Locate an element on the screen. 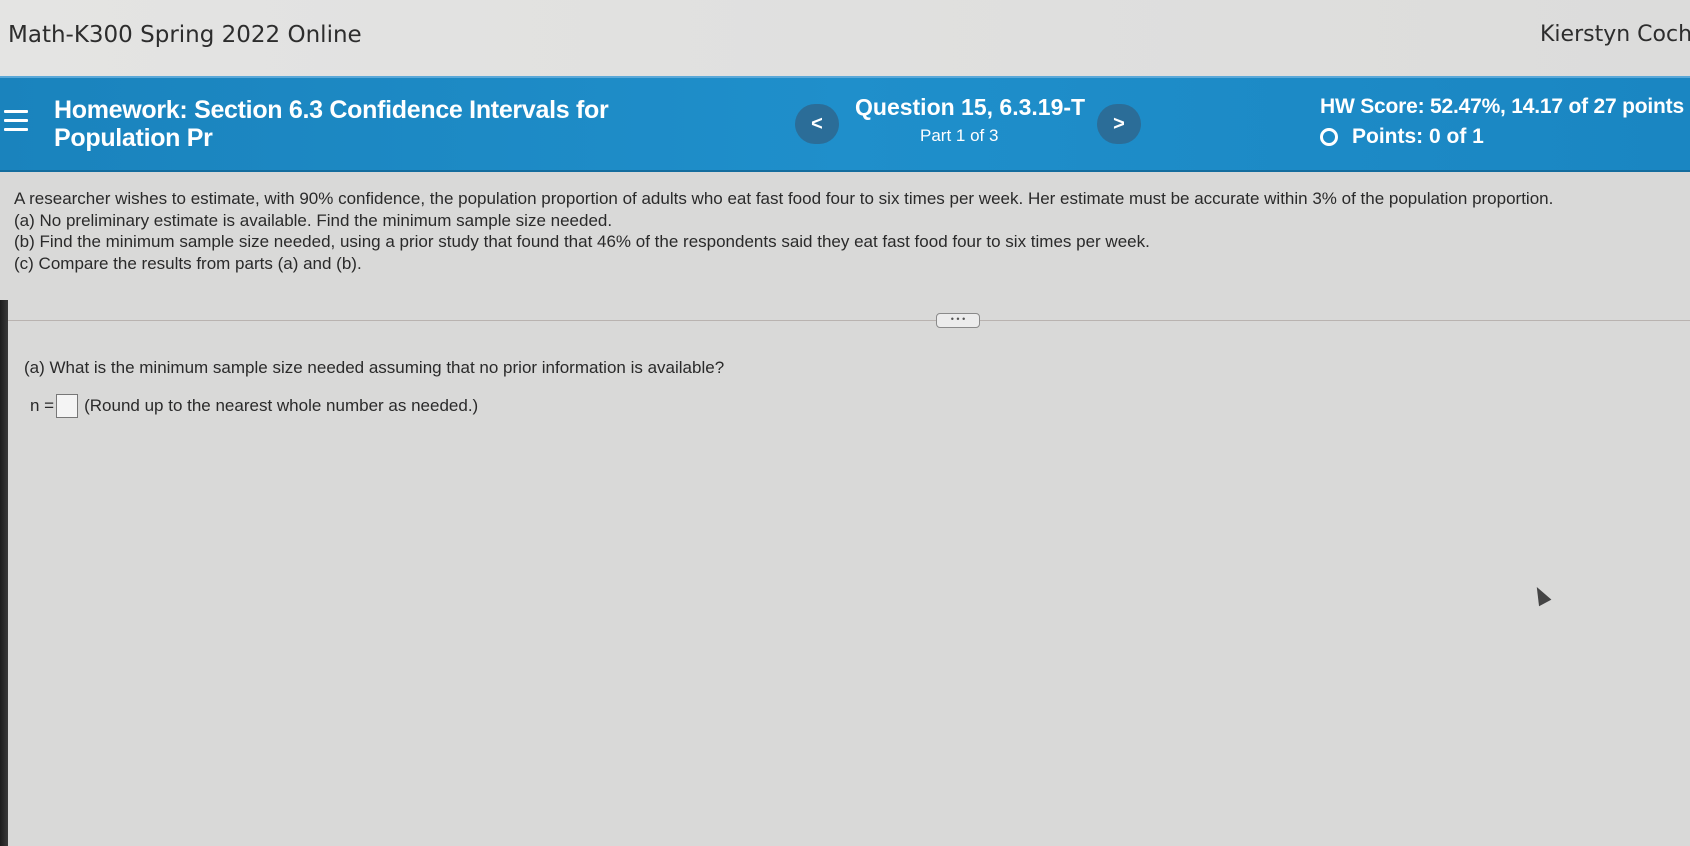 The height and width of the screenshot is (846, 1690). hw-score: HW Score: 52.47%, 14.17 of 27 points is located at coordinates (1502, 106).